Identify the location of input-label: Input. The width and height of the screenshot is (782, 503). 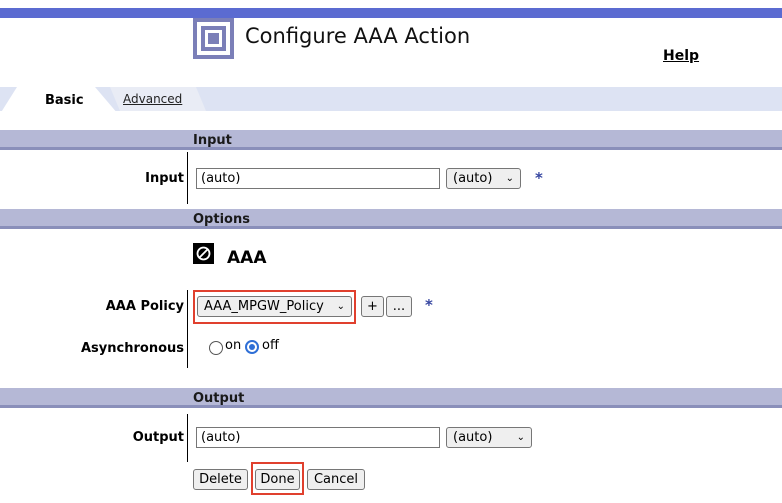
(164, 178).